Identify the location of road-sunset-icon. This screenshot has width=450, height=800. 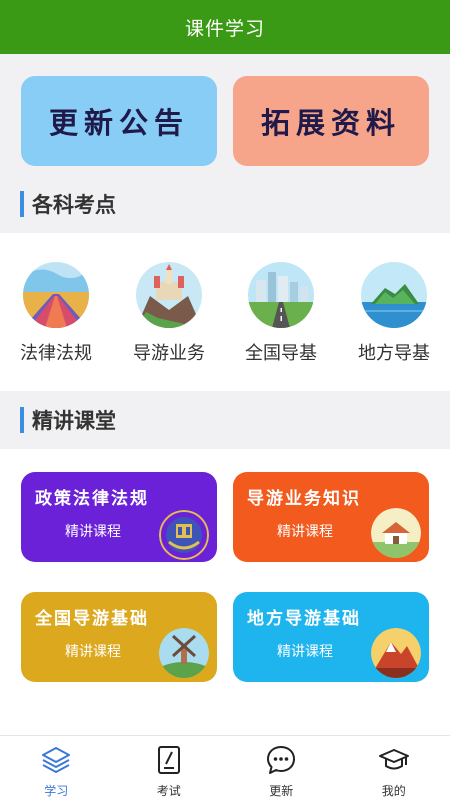
(56, 295).